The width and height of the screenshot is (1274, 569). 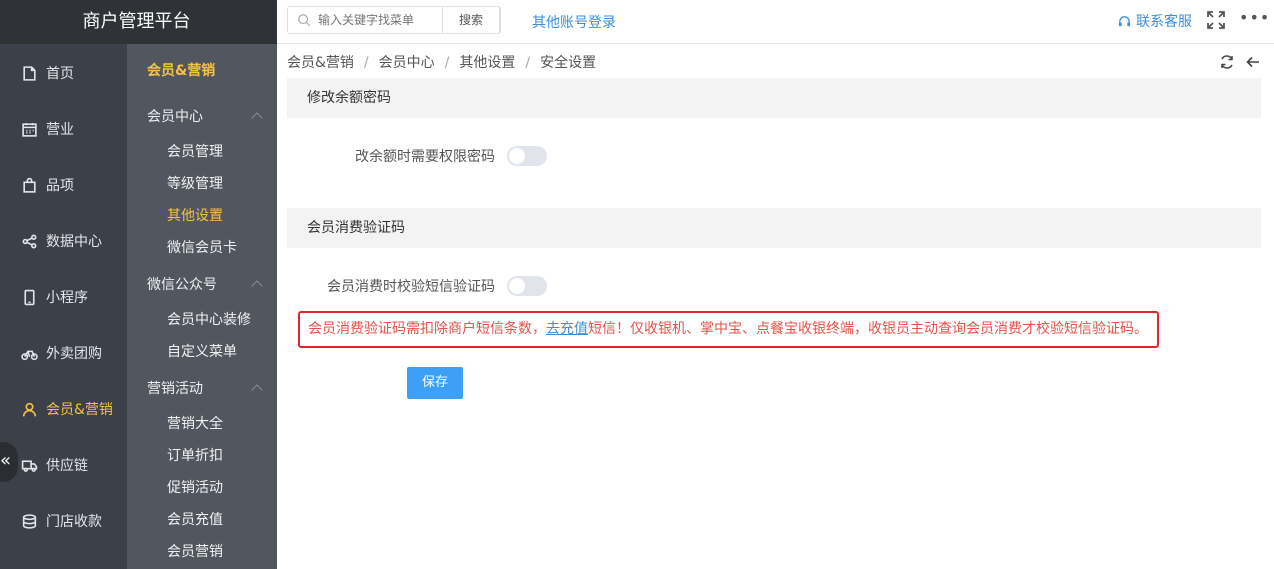 What do you see at coordinates (5, 460) in the screenshot?
I see `double-chevron-left-icon: «` at bounding box center [5, 460].